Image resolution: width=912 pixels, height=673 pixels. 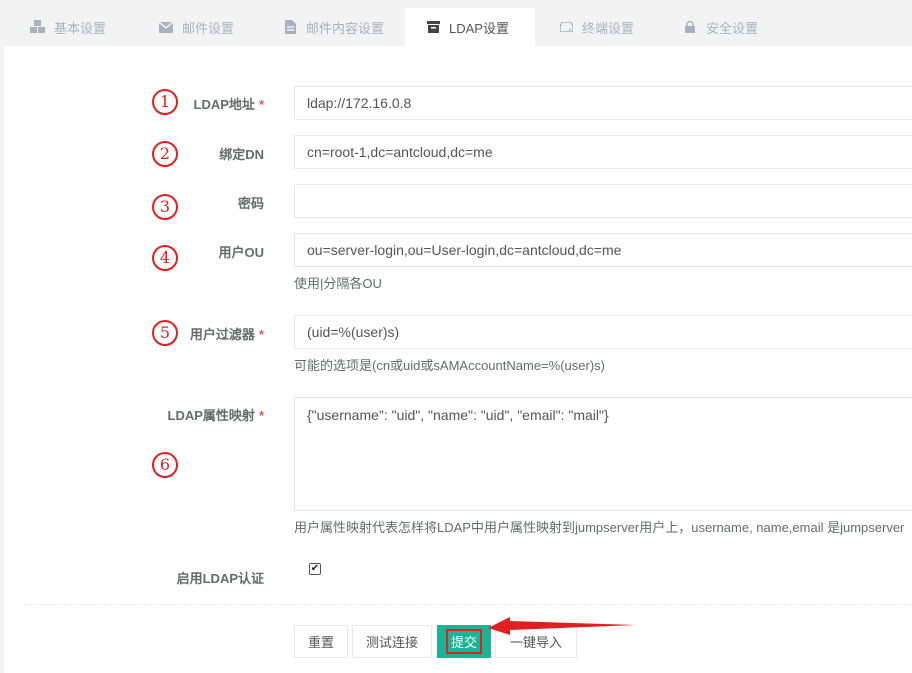 I want to click on annotation-marker-6: 6, so click(x=165, y=465).